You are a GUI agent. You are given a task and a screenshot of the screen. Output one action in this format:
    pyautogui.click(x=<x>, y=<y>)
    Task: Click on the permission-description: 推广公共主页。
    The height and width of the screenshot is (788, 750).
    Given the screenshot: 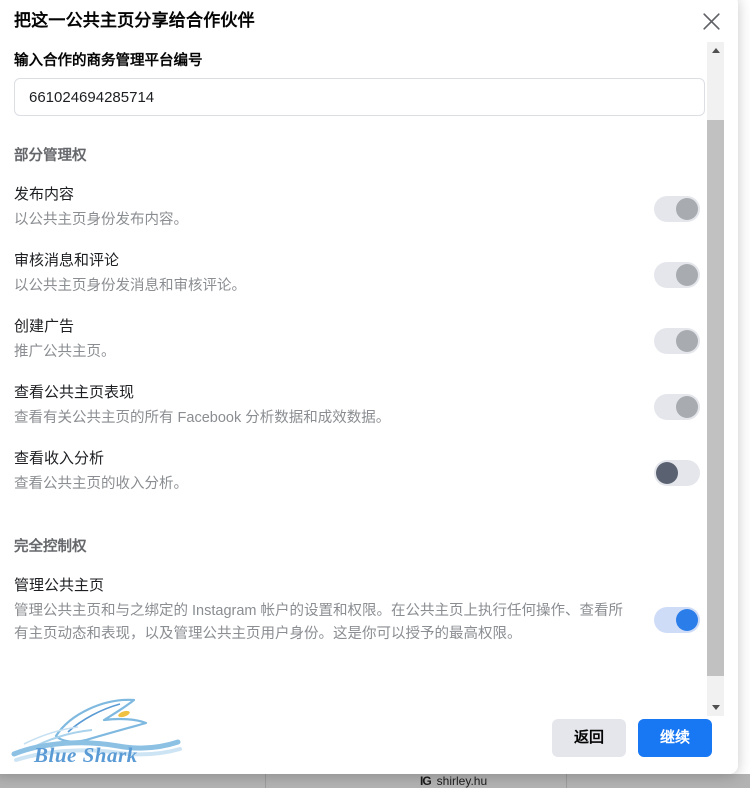 What is the action you would take?
    pyautogui.click(x=65, y=352)
    